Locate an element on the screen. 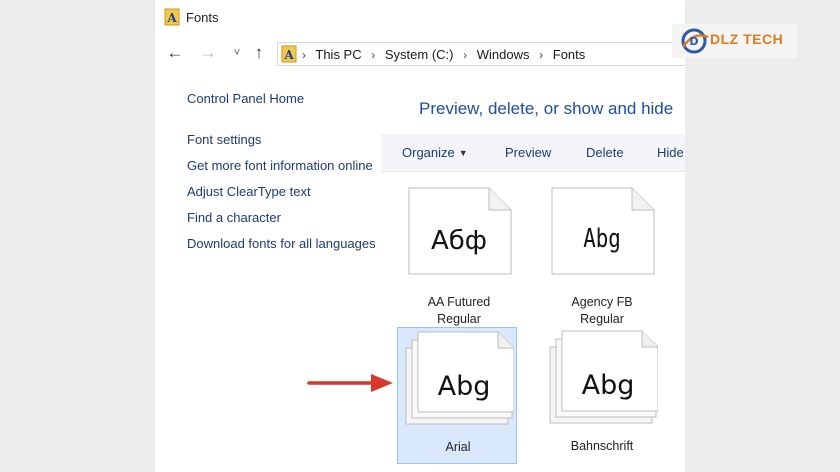  dropdown-caret-icon: ▼ is located at coordinates (463, 153).